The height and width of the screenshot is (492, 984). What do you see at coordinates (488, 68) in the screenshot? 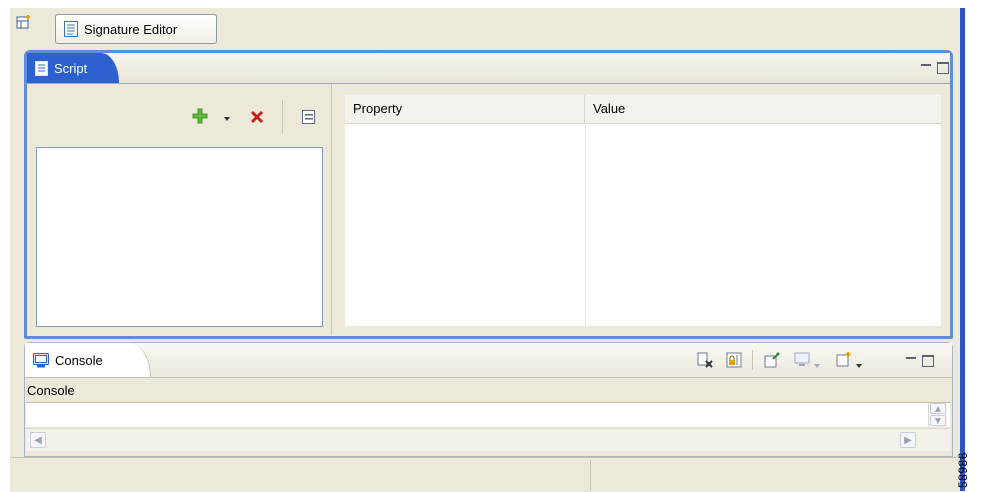
I see `script-tab-bar` at bounding box center [488, 68].